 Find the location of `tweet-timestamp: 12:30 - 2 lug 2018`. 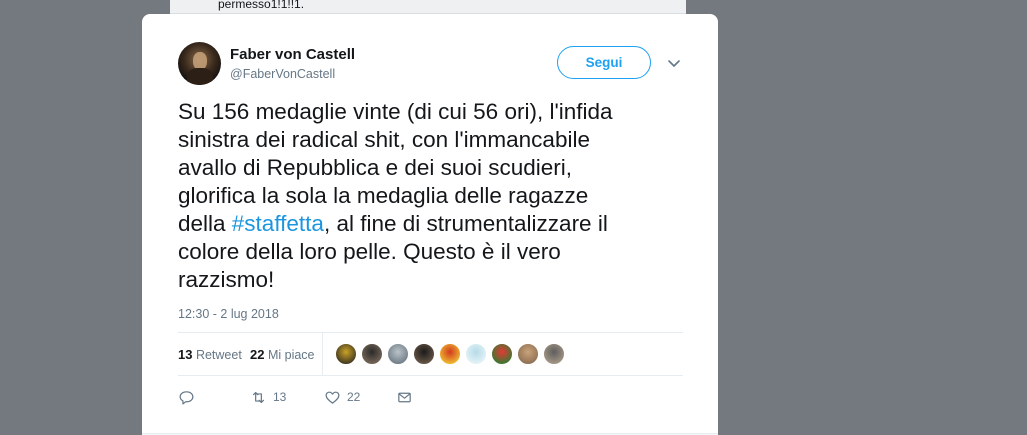

tweet-timestamp: 12:30 - 2 lug 2018 is located at coordinates (228, 314).